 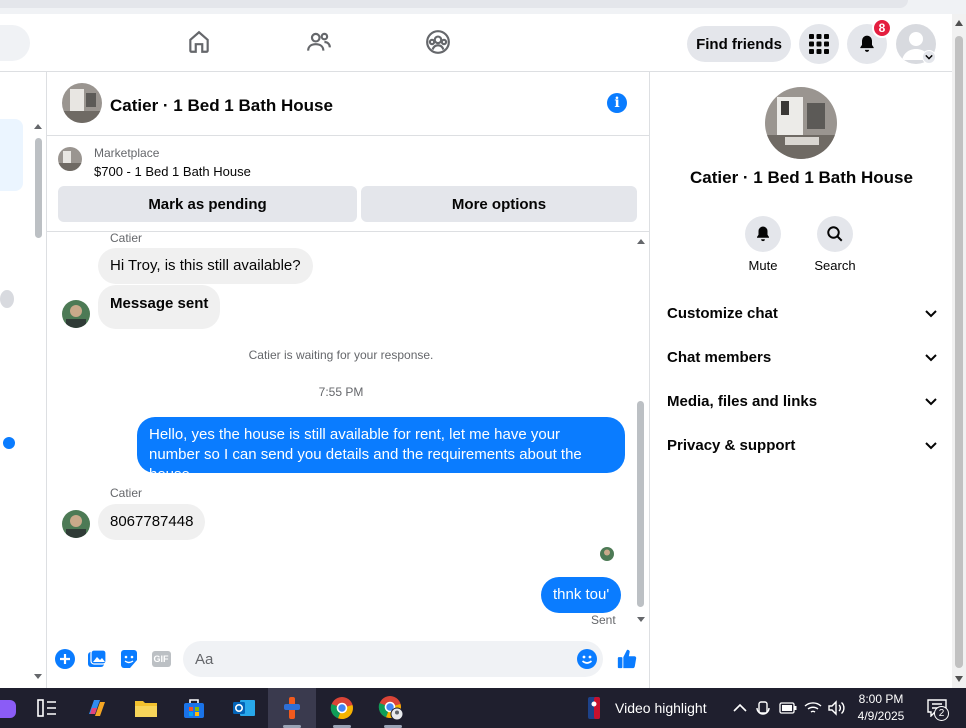 I want to click on media-files-links-row: Media, files and links, so click(x=802, y=401).